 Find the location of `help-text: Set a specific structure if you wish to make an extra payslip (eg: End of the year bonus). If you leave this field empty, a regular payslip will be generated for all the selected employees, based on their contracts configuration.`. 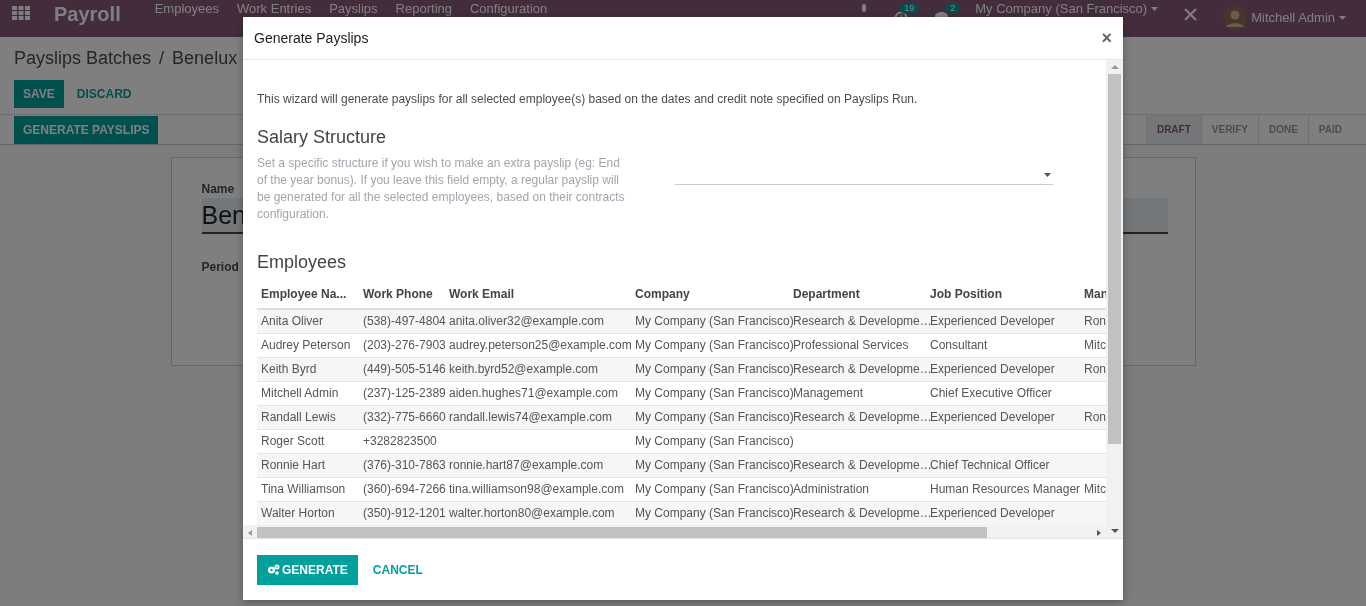

help-text: Set a specific structure if you wish to make an extra payslip (eg: End of the year bonus). If you leave this field empty, a regular payslip will be generated for all the selected employees, based on their contracts configuration. is located at coordinates (441, 189).